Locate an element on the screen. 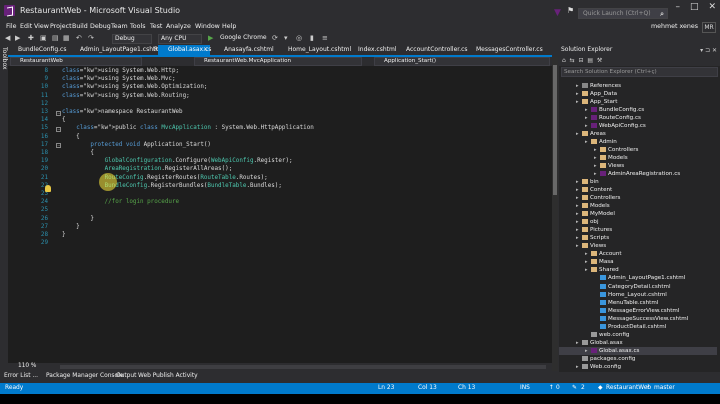 The image size is (720, 404). tree-item: ▸ Admin is located at coordinates (601, 142).